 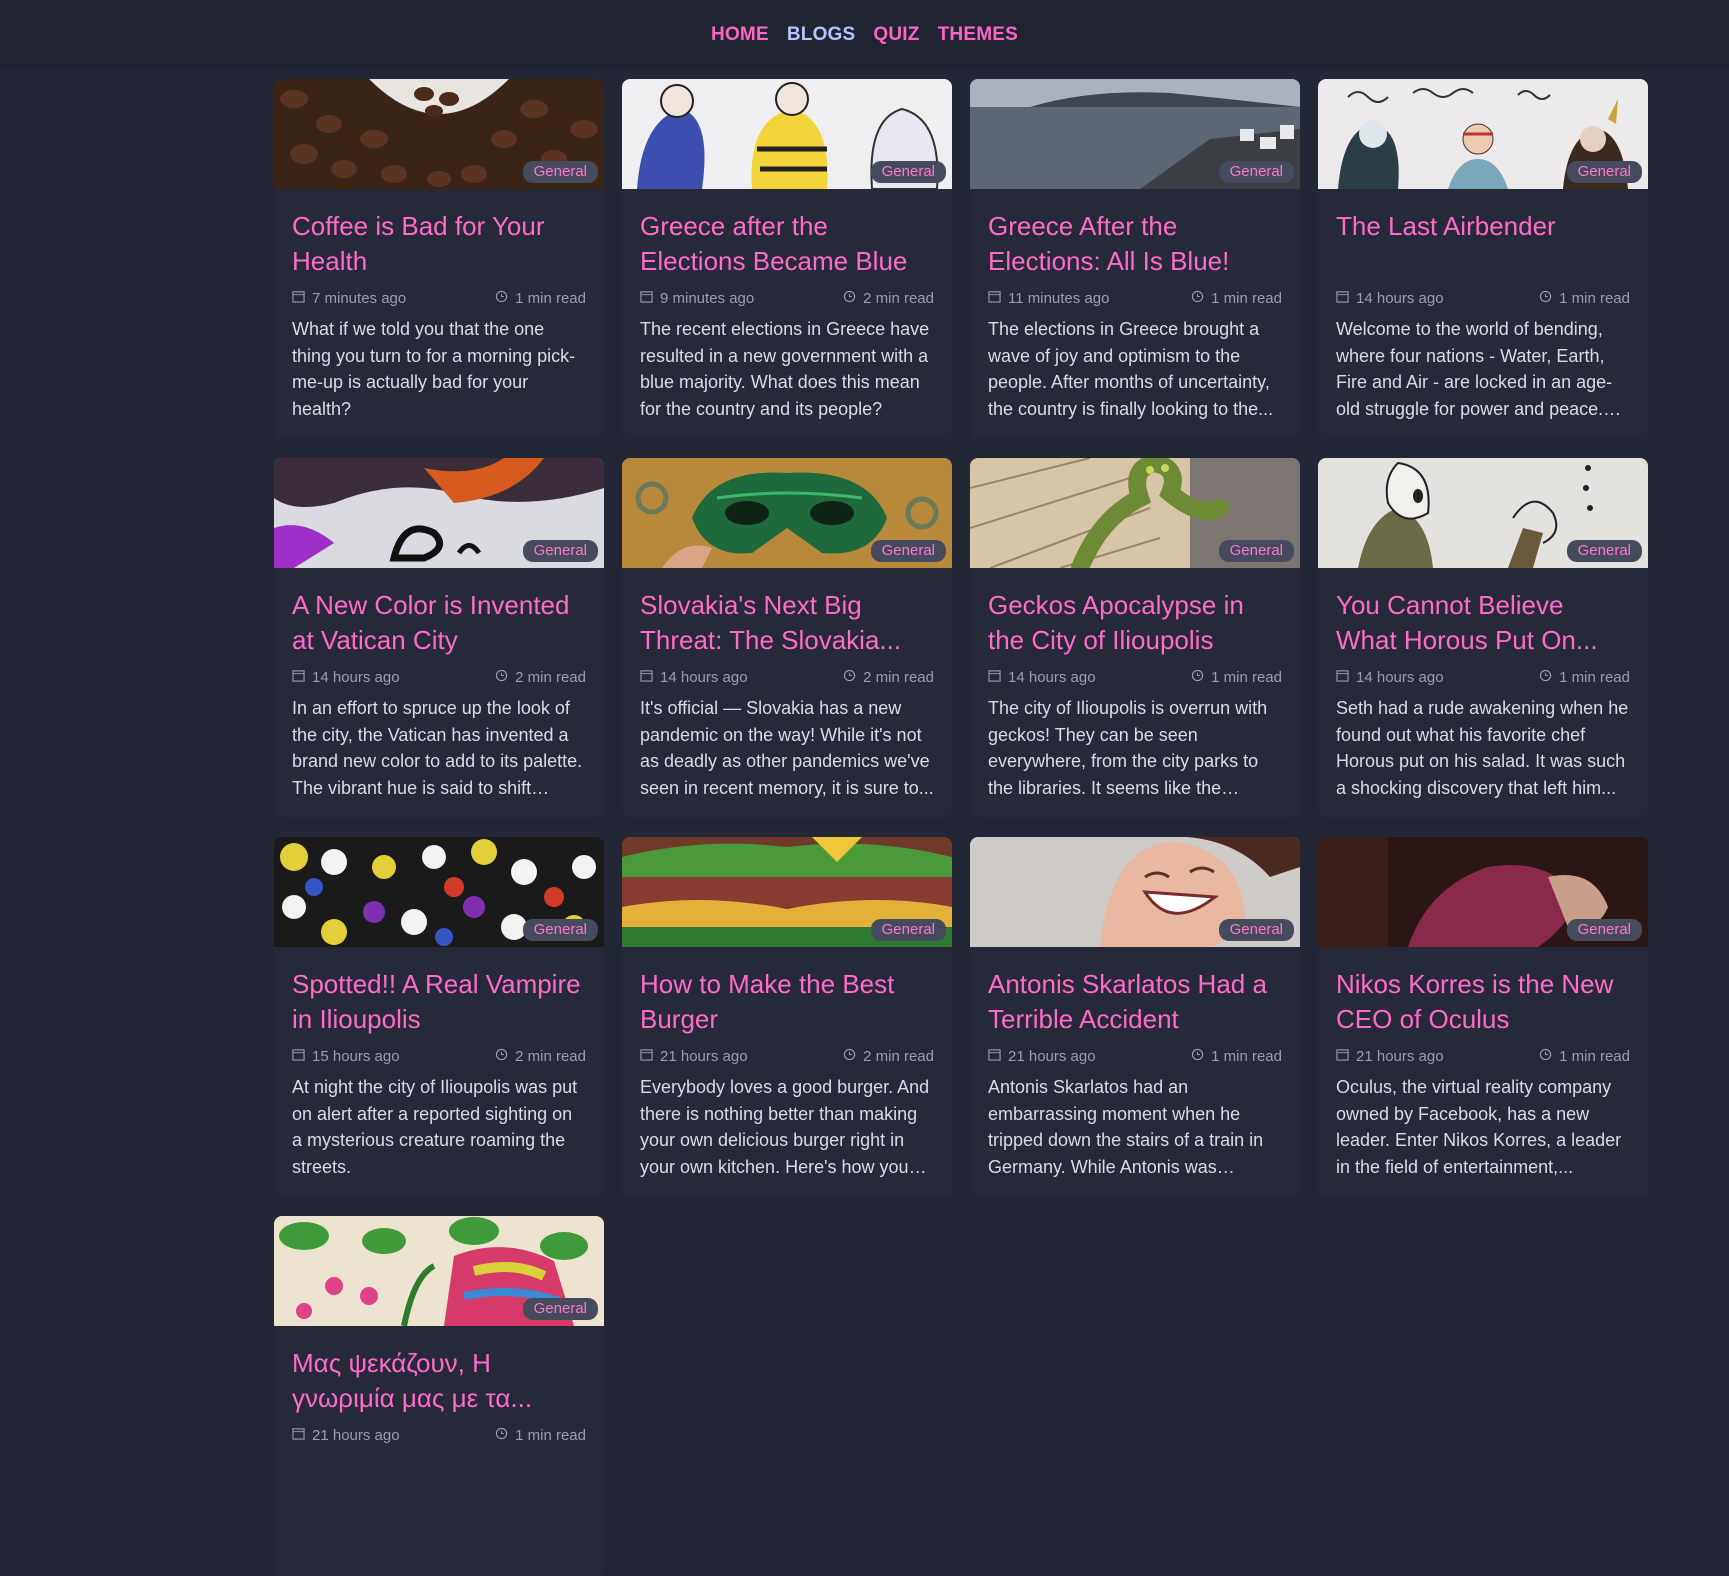 What do you see at coordinates (1135, 244) in the screenshot?
I see `card-title: Greece After the Elections: All Is Blue!` at bounding box center [1135, 244].